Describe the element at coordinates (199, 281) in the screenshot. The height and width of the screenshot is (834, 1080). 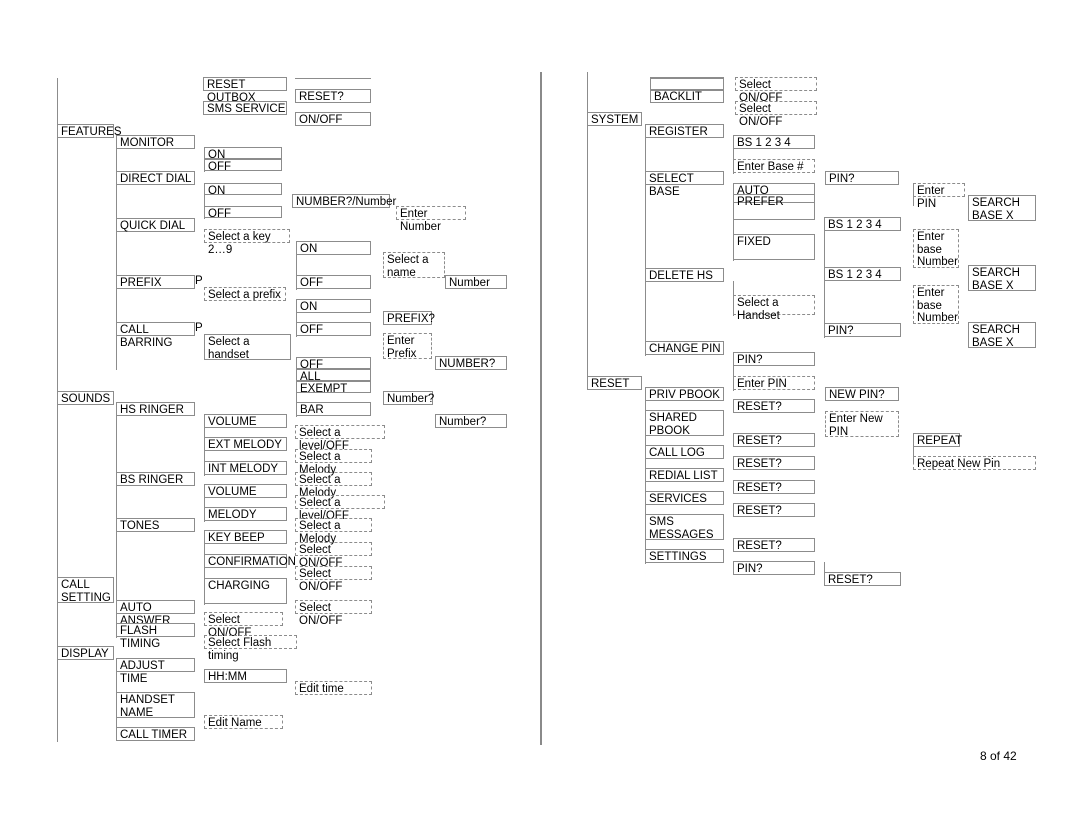
I see `marker-prefix-p: P` at that location.